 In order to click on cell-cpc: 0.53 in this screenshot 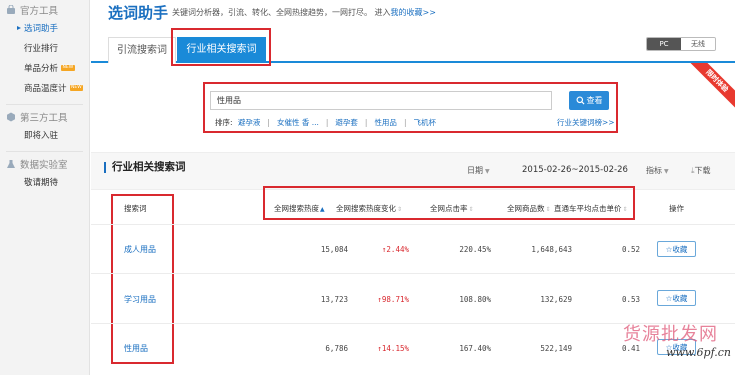, I will do `click(630, 299)`.